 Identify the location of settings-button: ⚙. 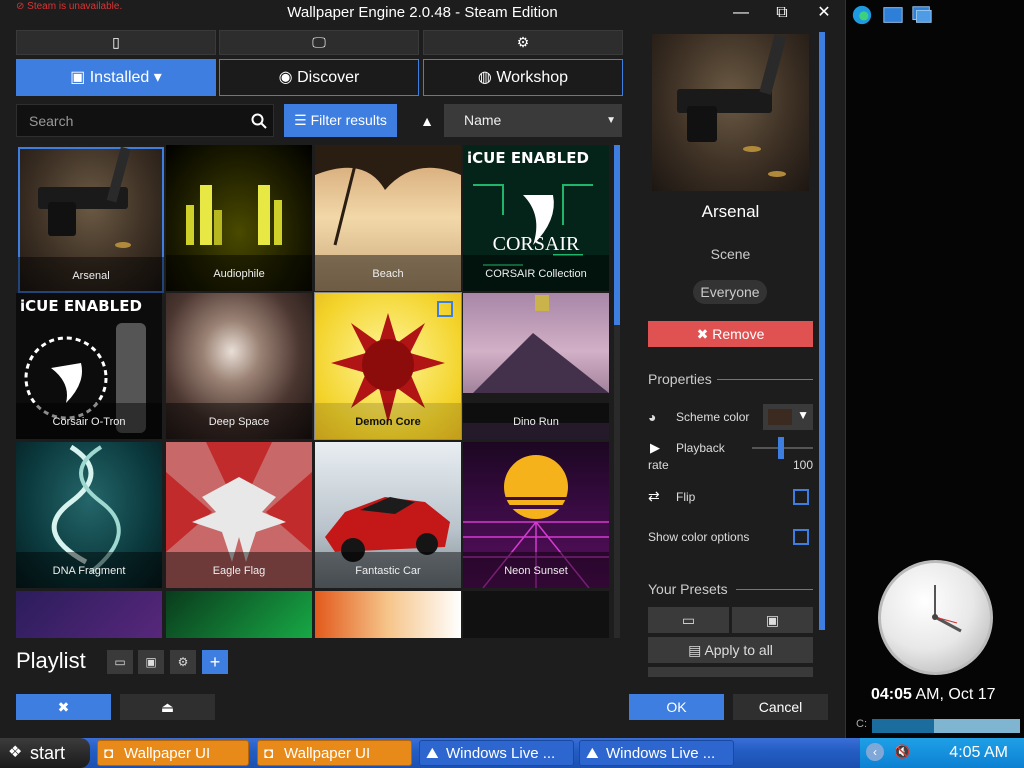
(523, 42).